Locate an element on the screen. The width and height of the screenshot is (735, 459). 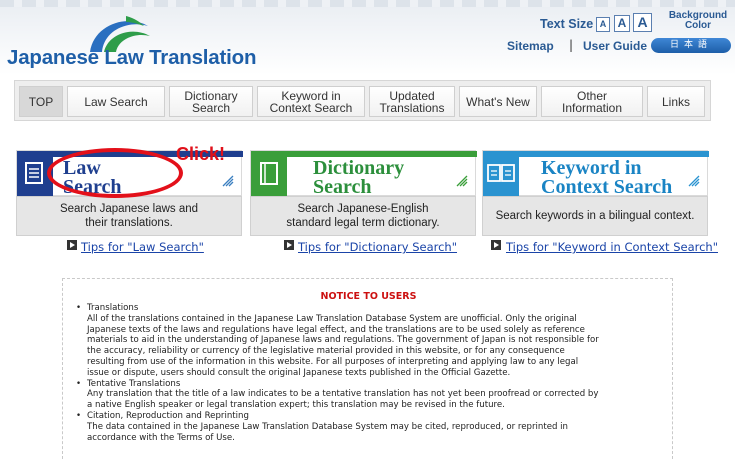
text-size-label: Text Size is located at coordinates (567, 24).